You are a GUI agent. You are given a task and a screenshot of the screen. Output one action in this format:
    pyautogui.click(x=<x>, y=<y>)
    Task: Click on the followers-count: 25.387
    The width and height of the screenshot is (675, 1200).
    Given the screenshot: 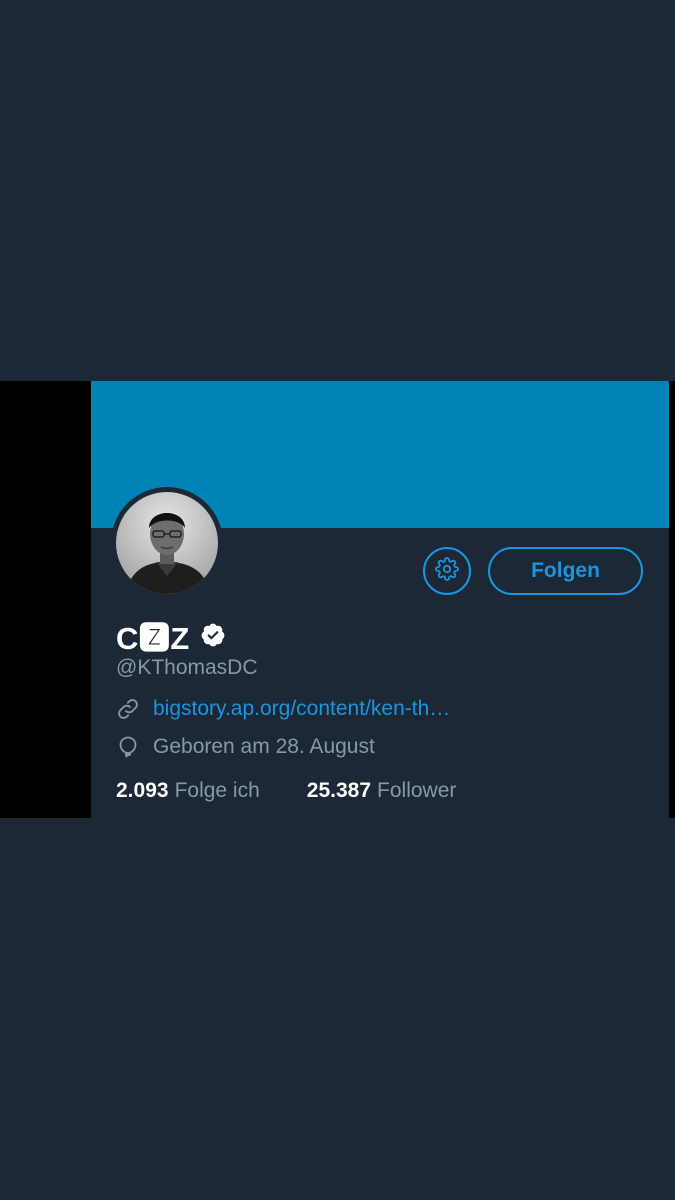 What is the action you would take?
    pyautogui.click(x=339, y=790)
    